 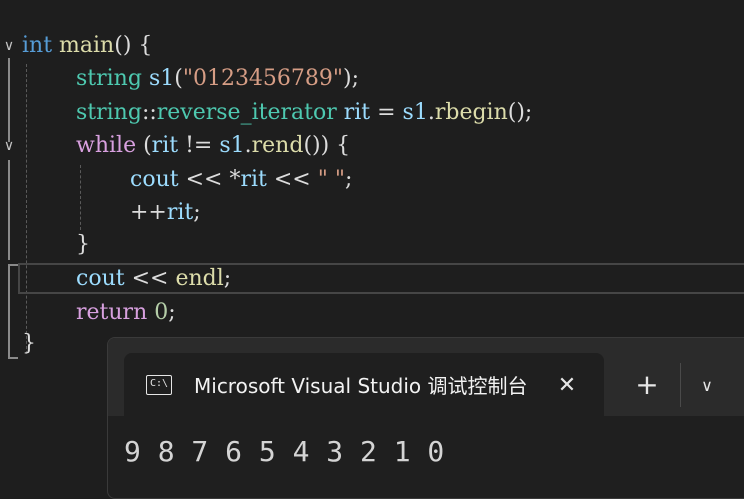 I want to click on code-line: cout << endl;, so click(x=153, y=279).